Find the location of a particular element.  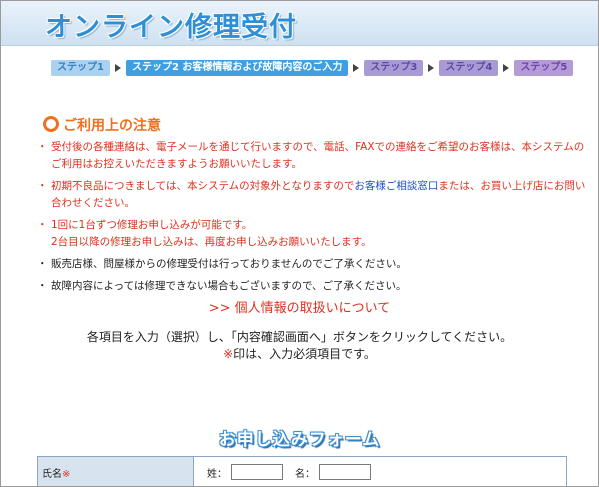

first-name-input is located at coordinates (345, 472).